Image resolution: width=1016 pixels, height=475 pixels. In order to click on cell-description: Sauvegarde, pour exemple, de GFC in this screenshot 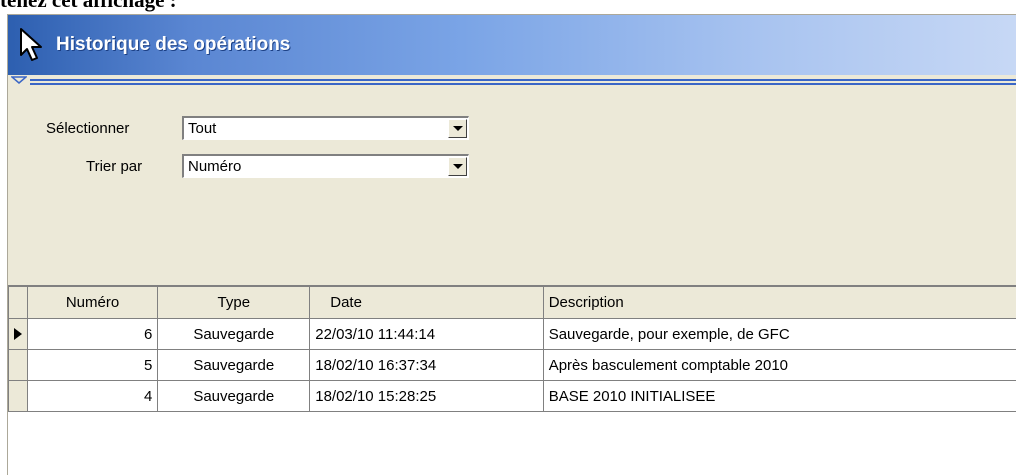, I will do `click(779, 334)`.